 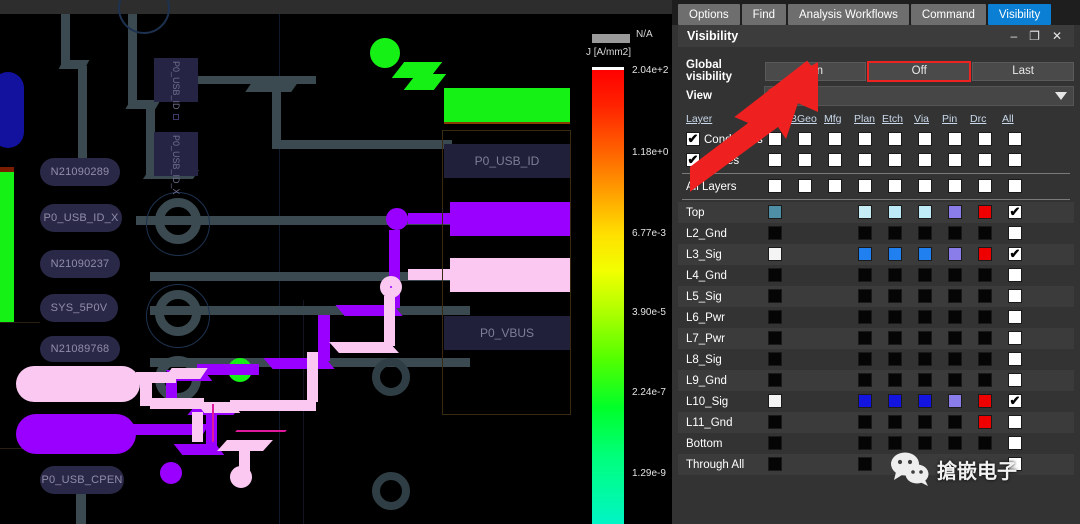 I want to click on table-row: L10_Sig ✔, so click(x=876, y=401).